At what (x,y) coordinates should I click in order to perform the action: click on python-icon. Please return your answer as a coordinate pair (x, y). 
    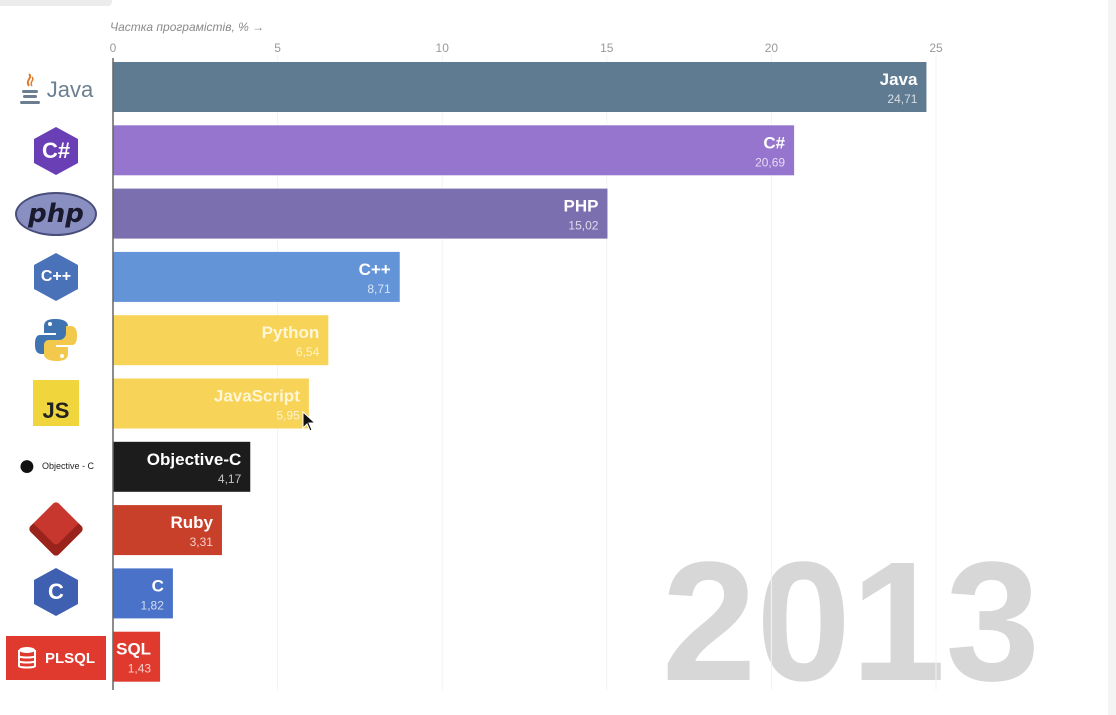
    Looking at the image, I should click on (56, 340).